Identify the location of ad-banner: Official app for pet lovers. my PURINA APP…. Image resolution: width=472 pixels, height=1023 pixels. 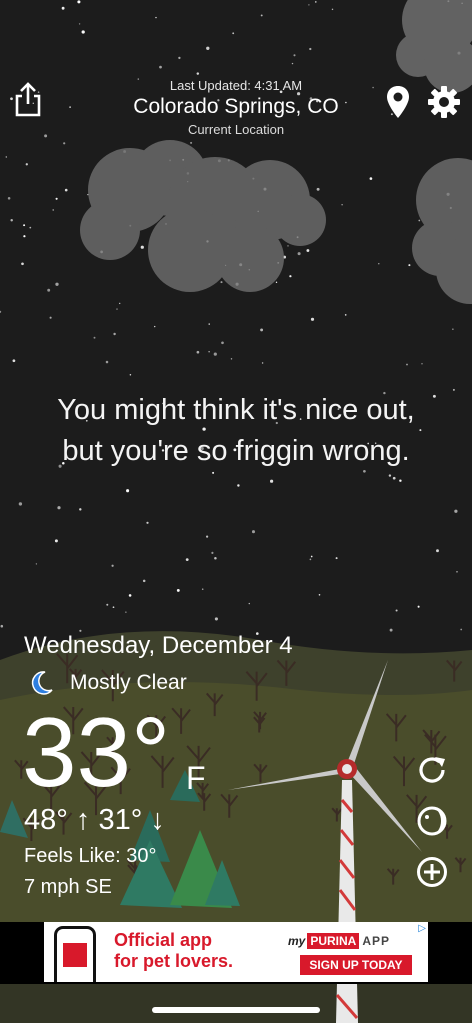
(236, 952).